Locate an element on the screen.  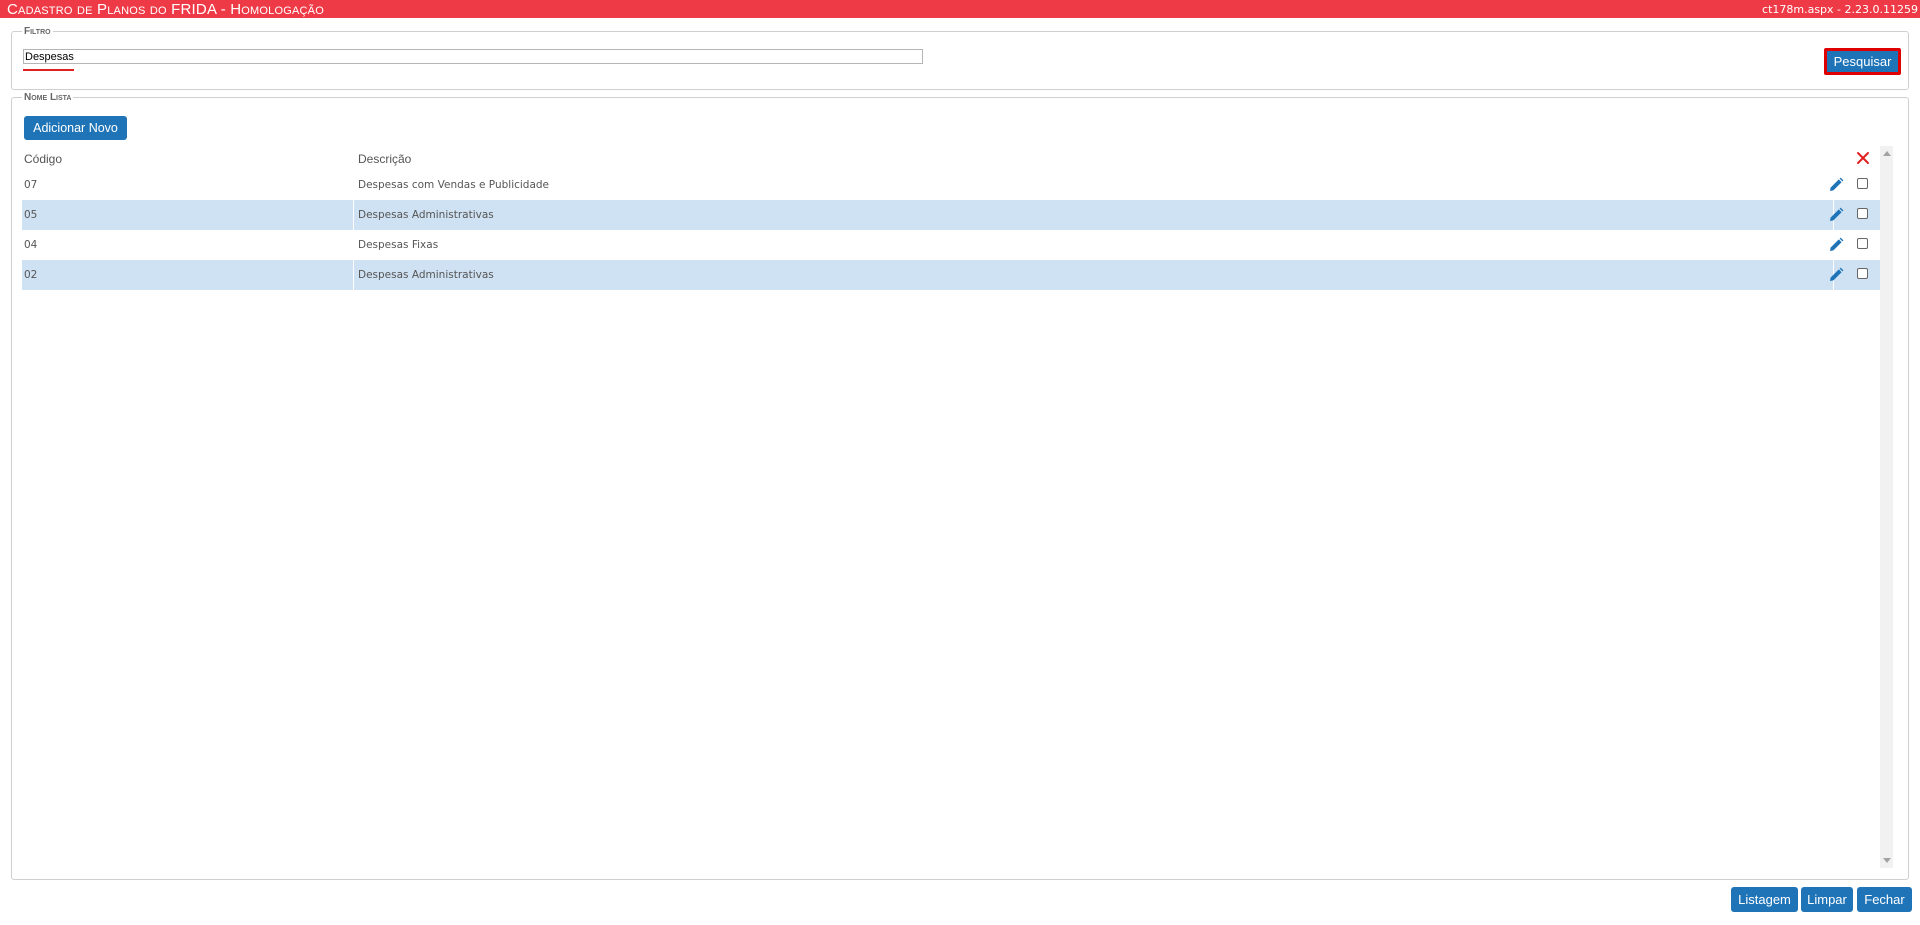
table-row: 04 Despesas Fixas is located at coordinates (951, 245).